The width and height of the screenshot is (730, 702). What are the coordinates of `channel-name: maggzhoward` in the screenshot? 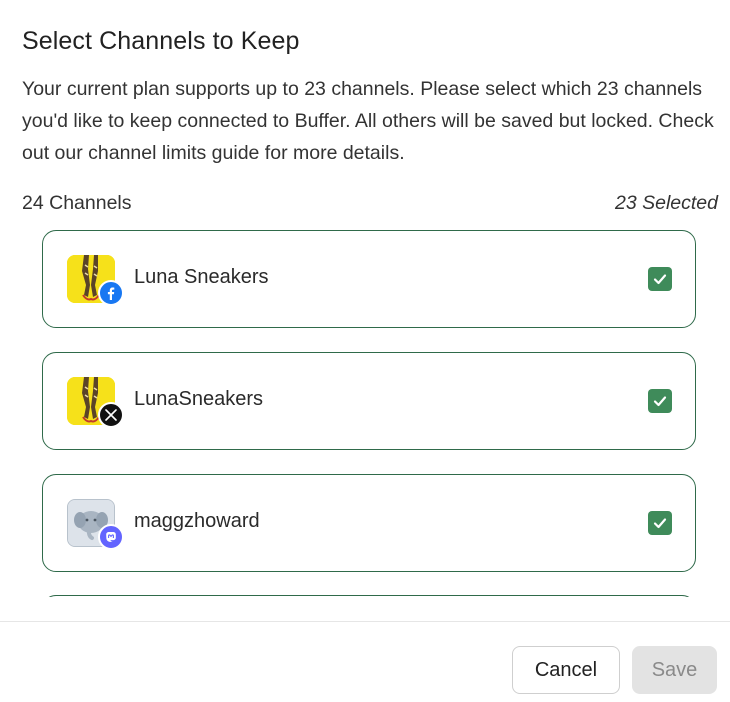 It's located at (197, 521).